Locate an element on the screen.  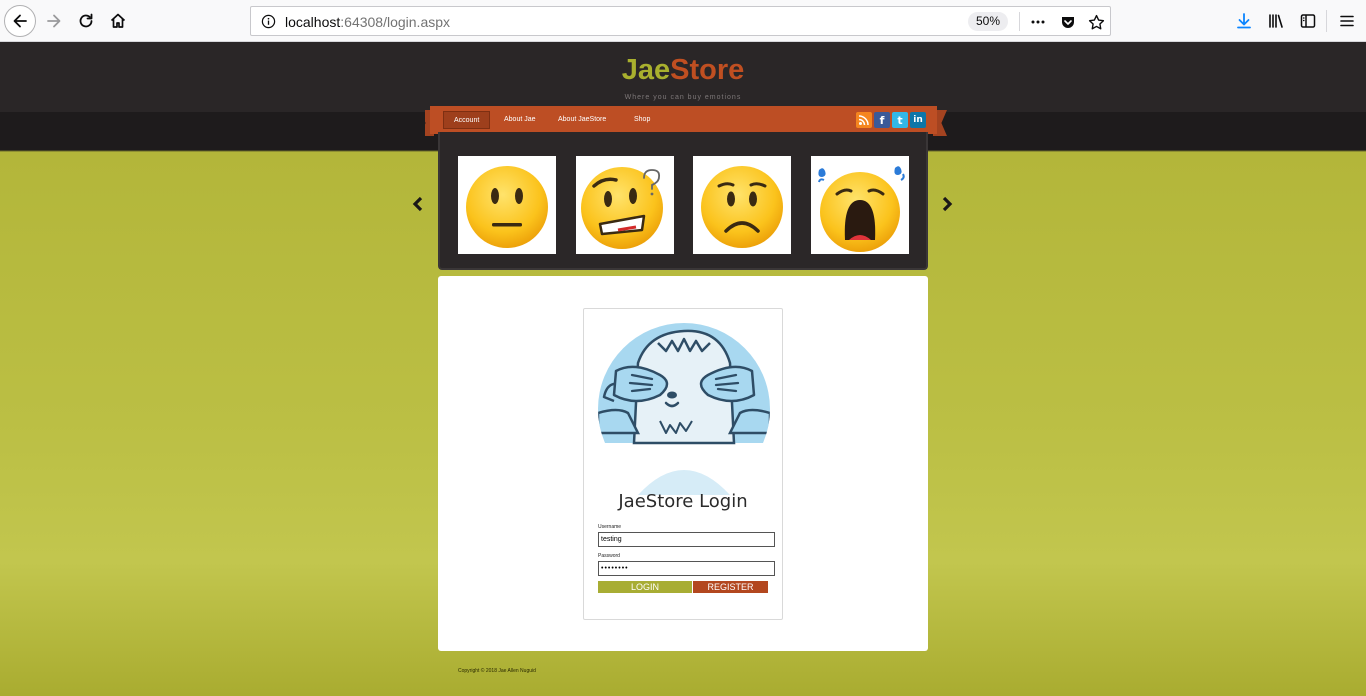
product-confused-face is located at coordinates (625, 205).